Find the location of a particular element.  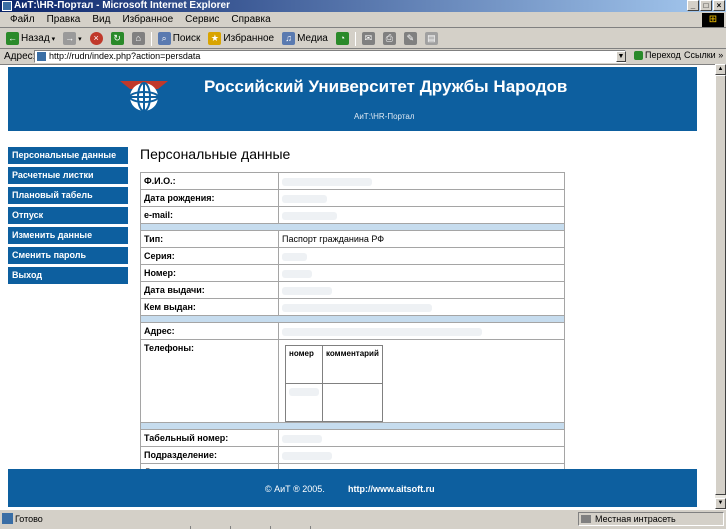

search-button: ⌕ Поиск is located at coordinates (179, 38).